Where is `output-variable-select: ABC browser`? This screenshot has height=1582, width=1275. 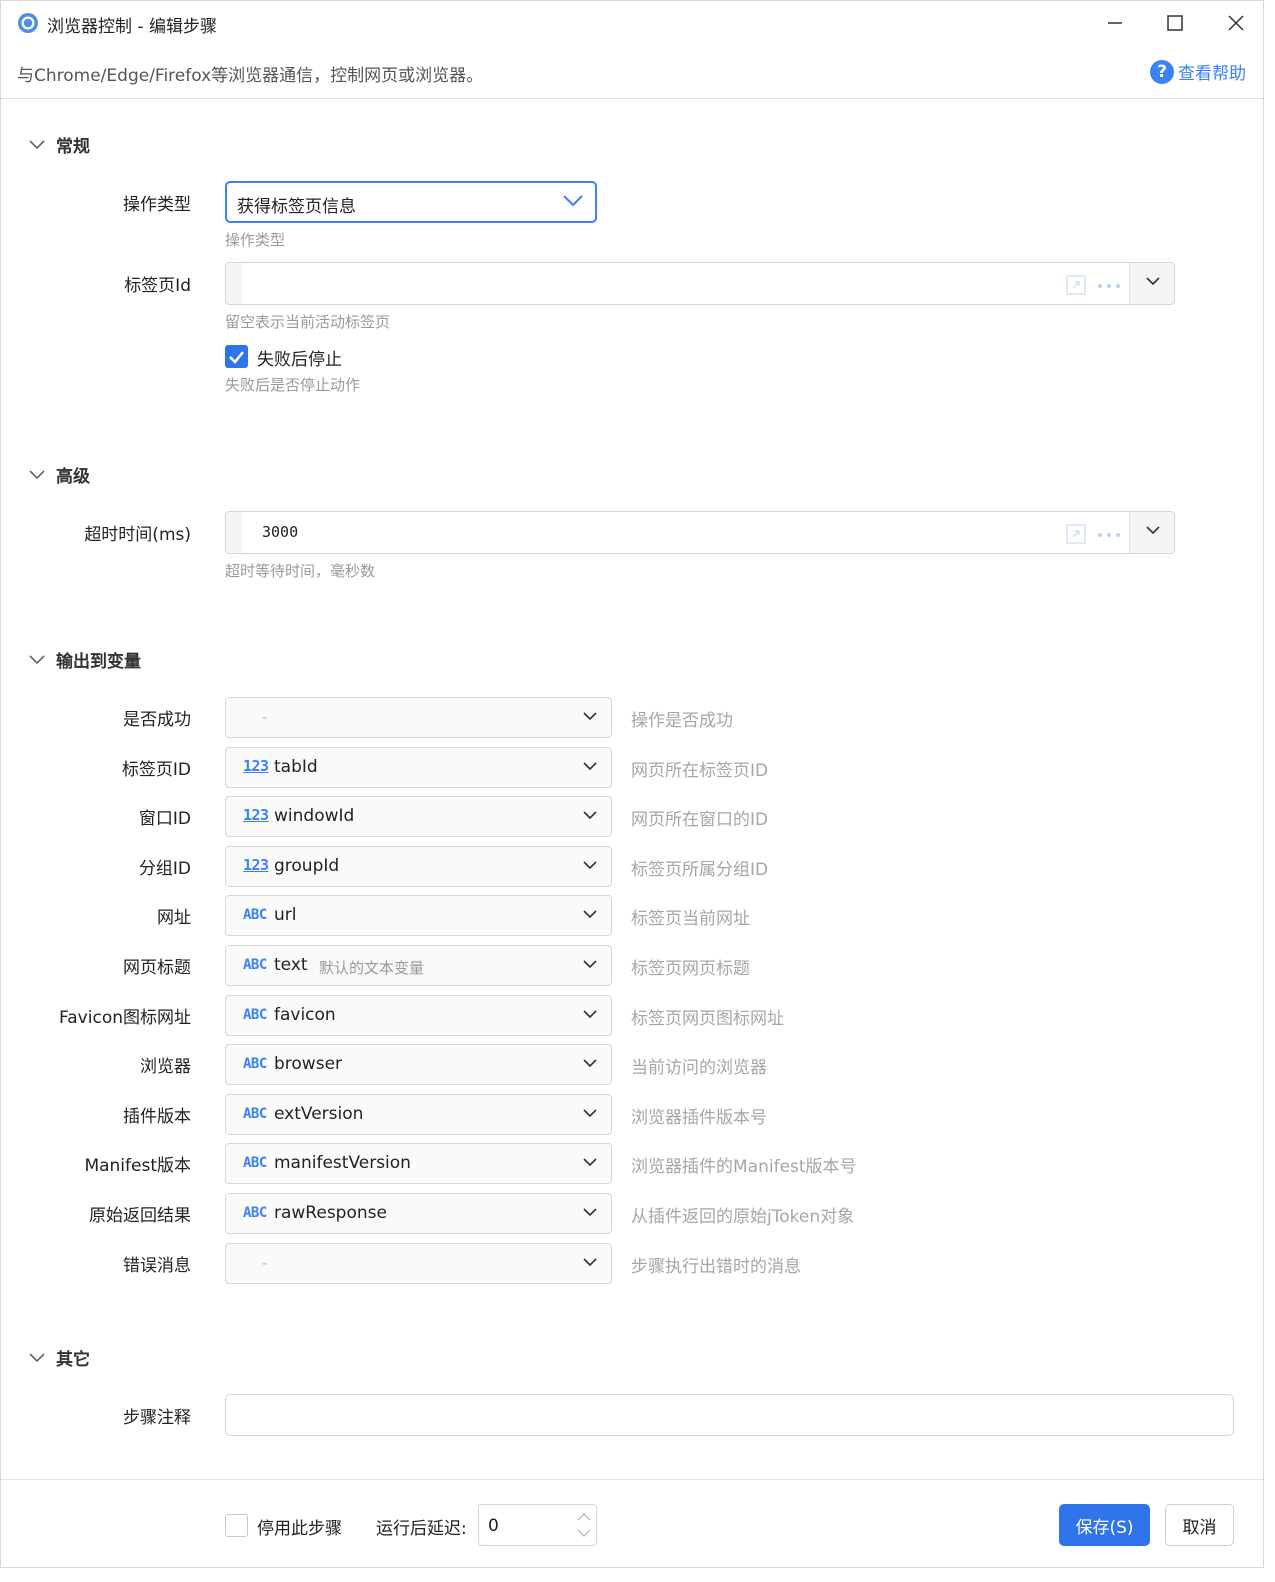
output-variable-select: ABC browser is located at coordinates (418, 1064).